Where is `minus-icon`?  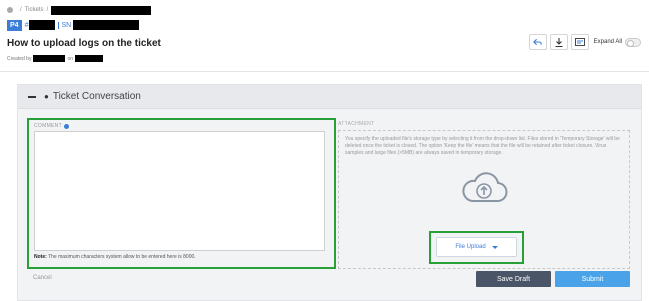 minus-icon is located at coordinates (32, 96).